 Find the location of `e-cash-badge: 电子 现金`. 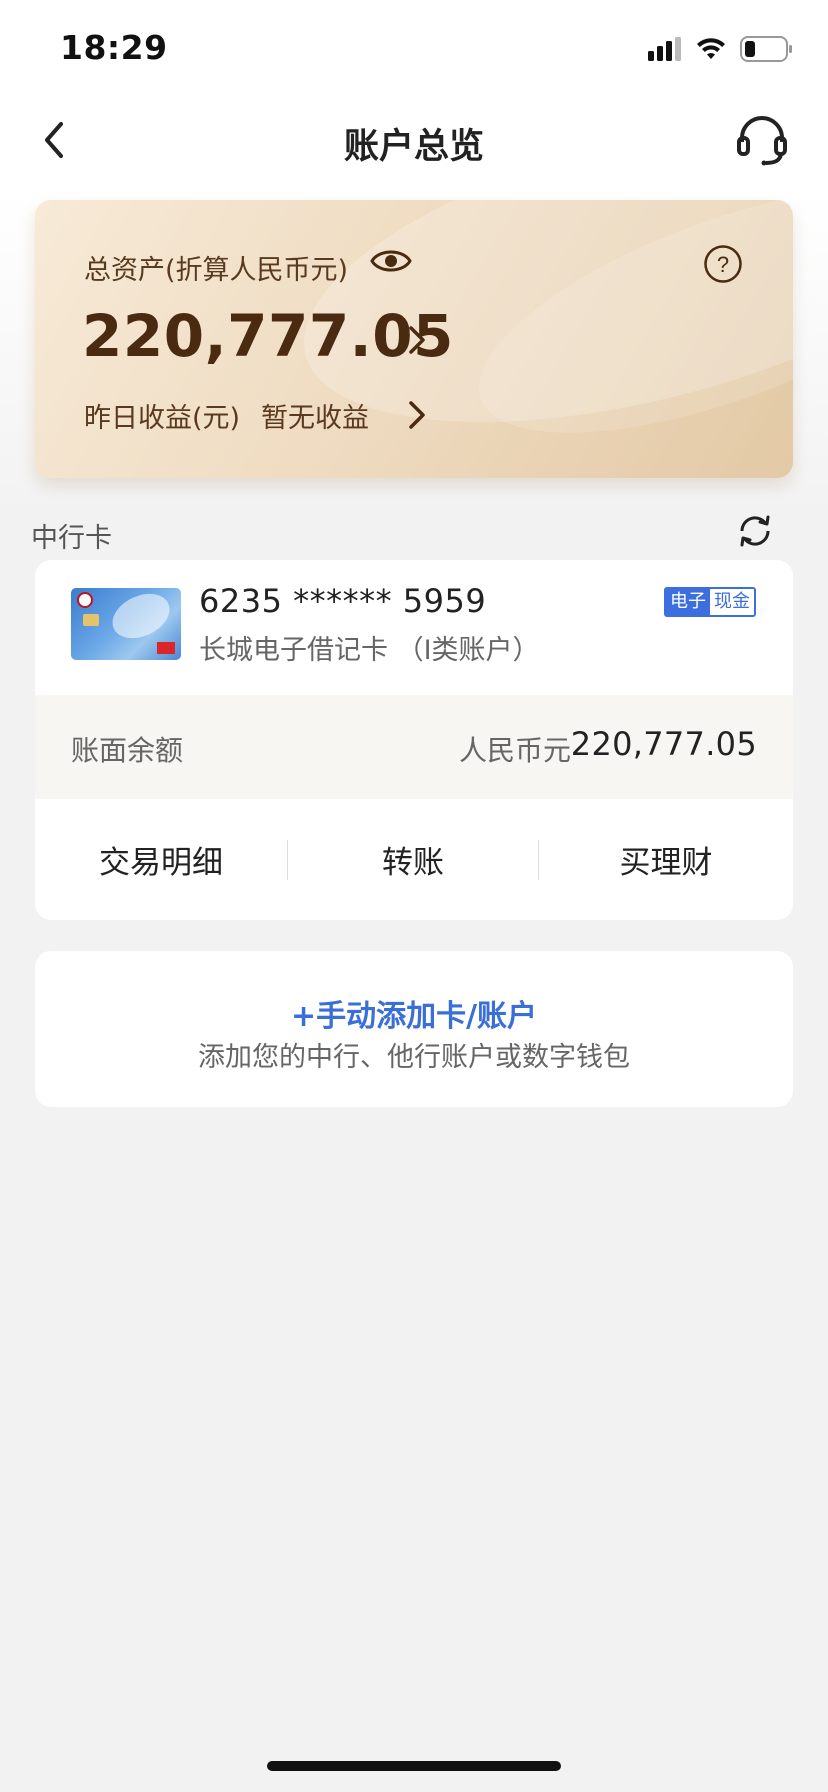

e-cash-badge: 电子 现金 is located at coordinates (710, 602).